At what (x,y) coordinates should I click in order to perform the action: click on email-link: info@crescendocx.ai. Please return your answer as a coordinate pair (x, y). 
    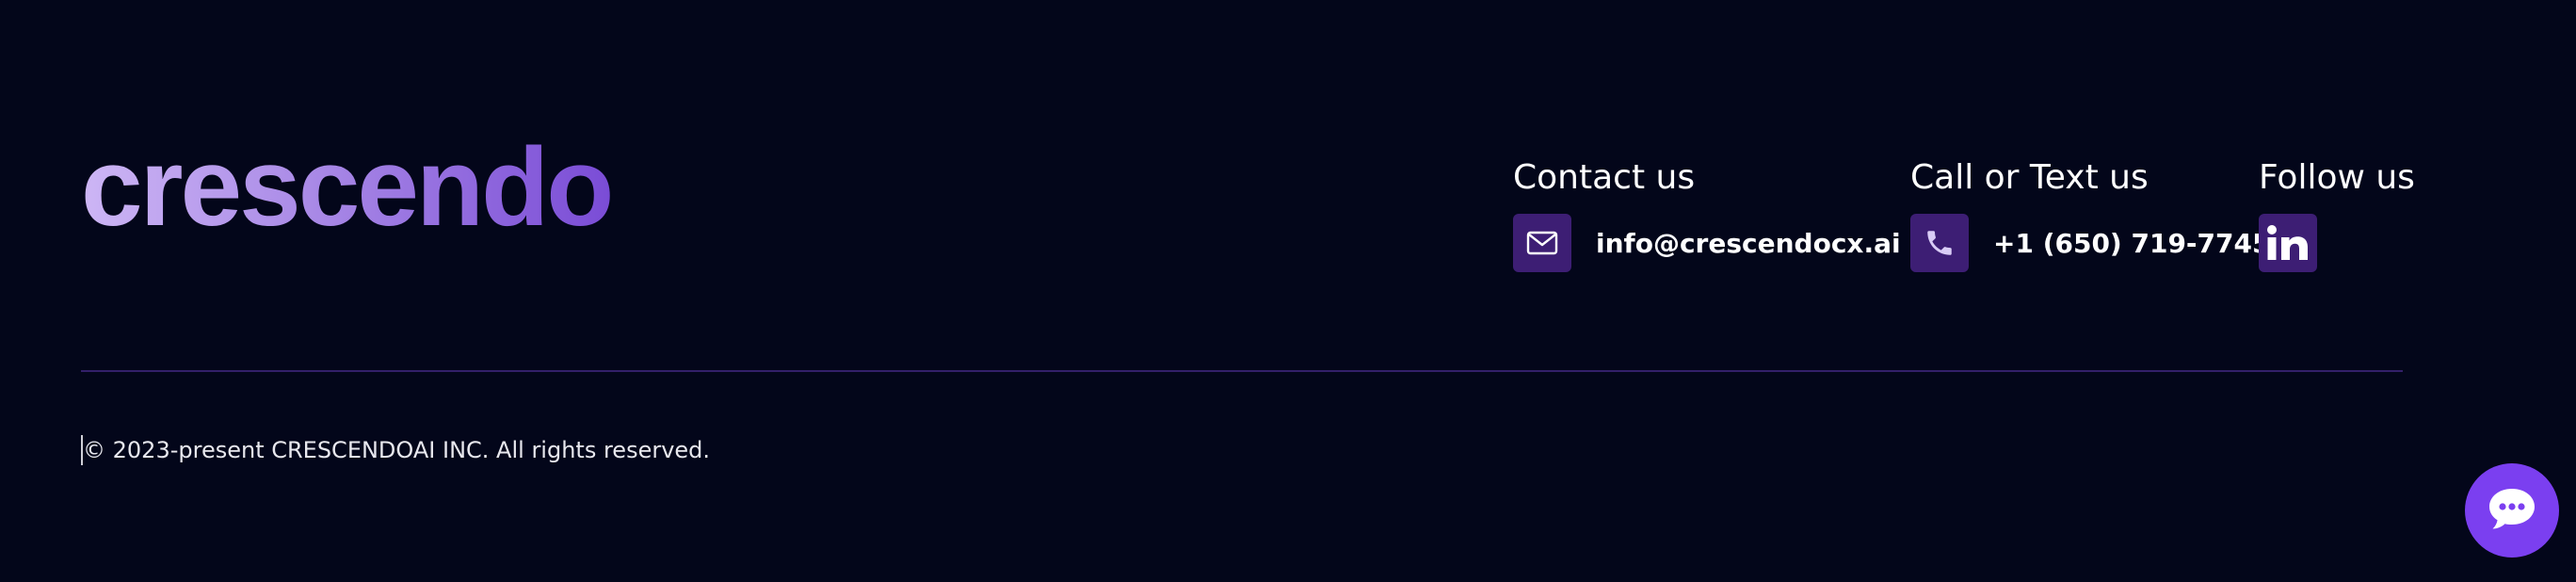
    Looking at the image, I should click on (1707, 243).